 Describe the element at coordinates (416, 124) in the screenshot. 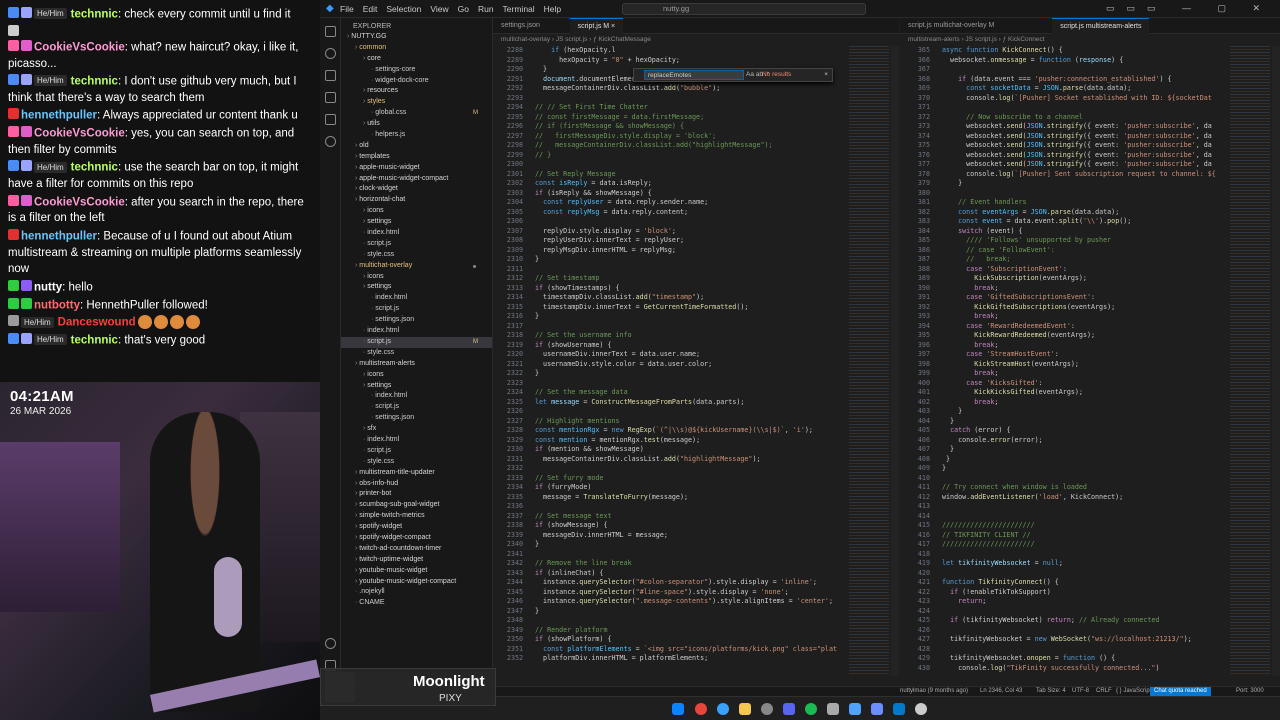

I see `tree-folder: › utils` at that location.